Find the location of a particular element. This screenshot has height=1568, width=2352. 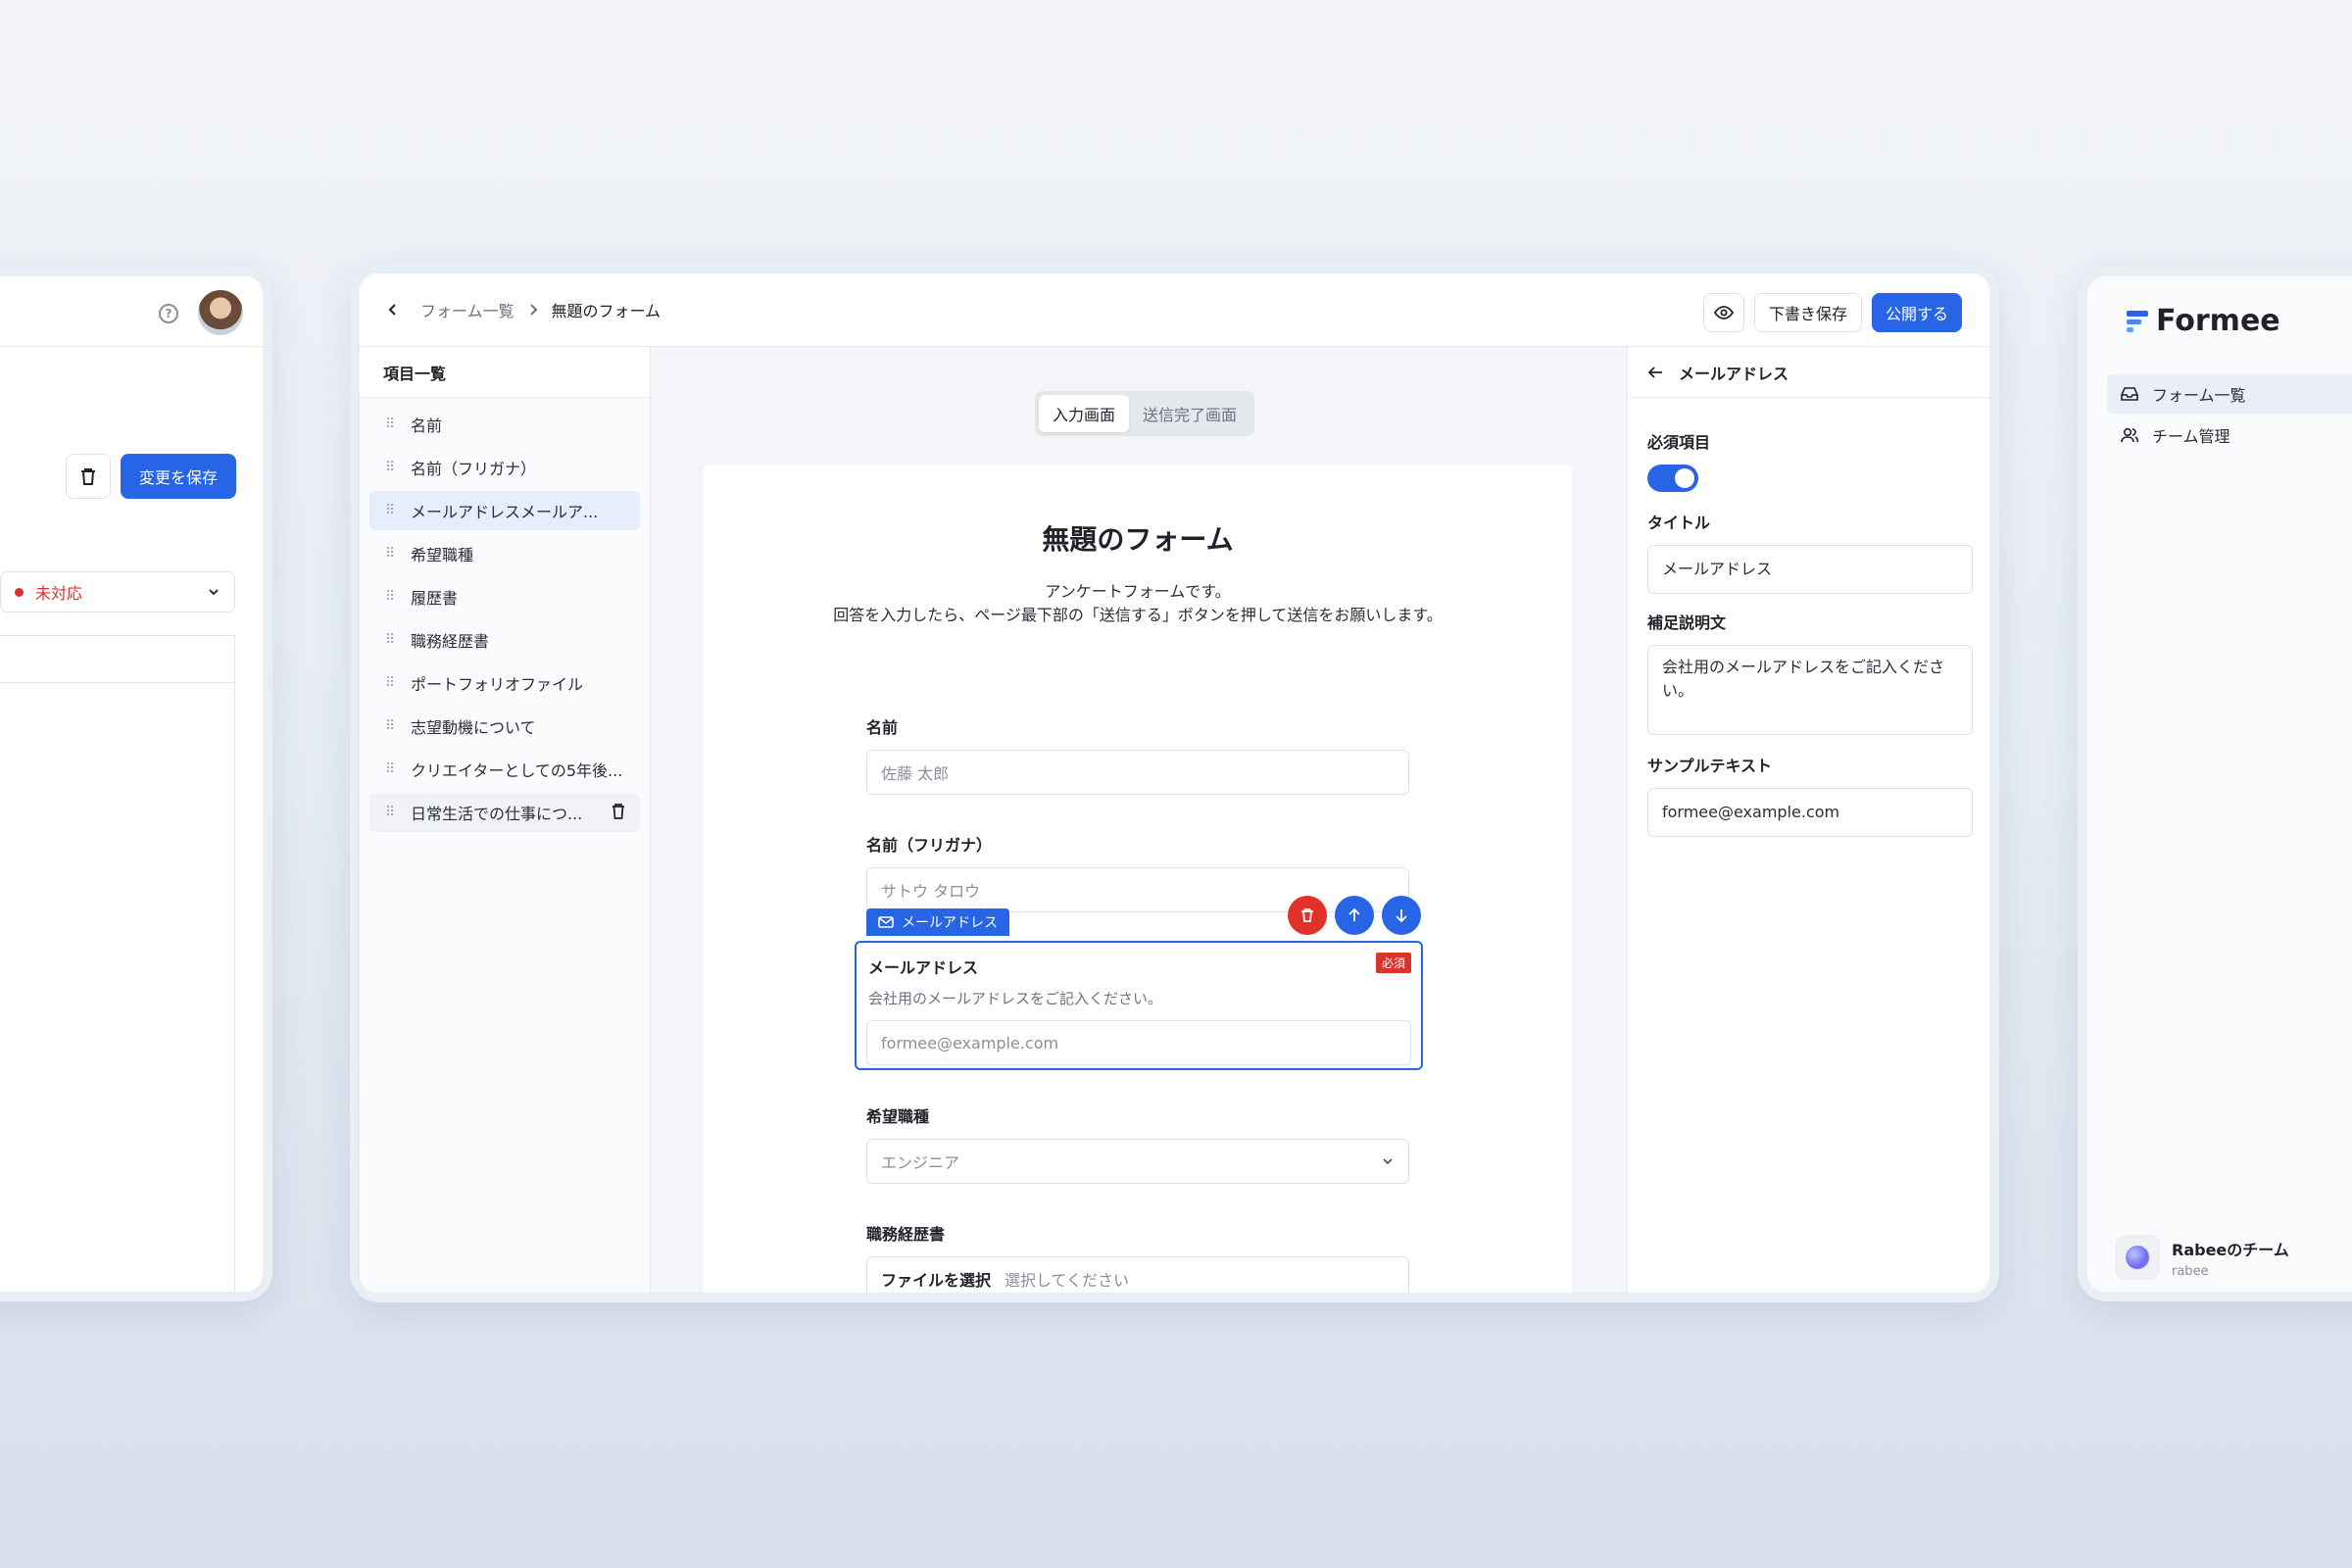

list-item-label: 志望動機について is located at coordinates (473, 727).